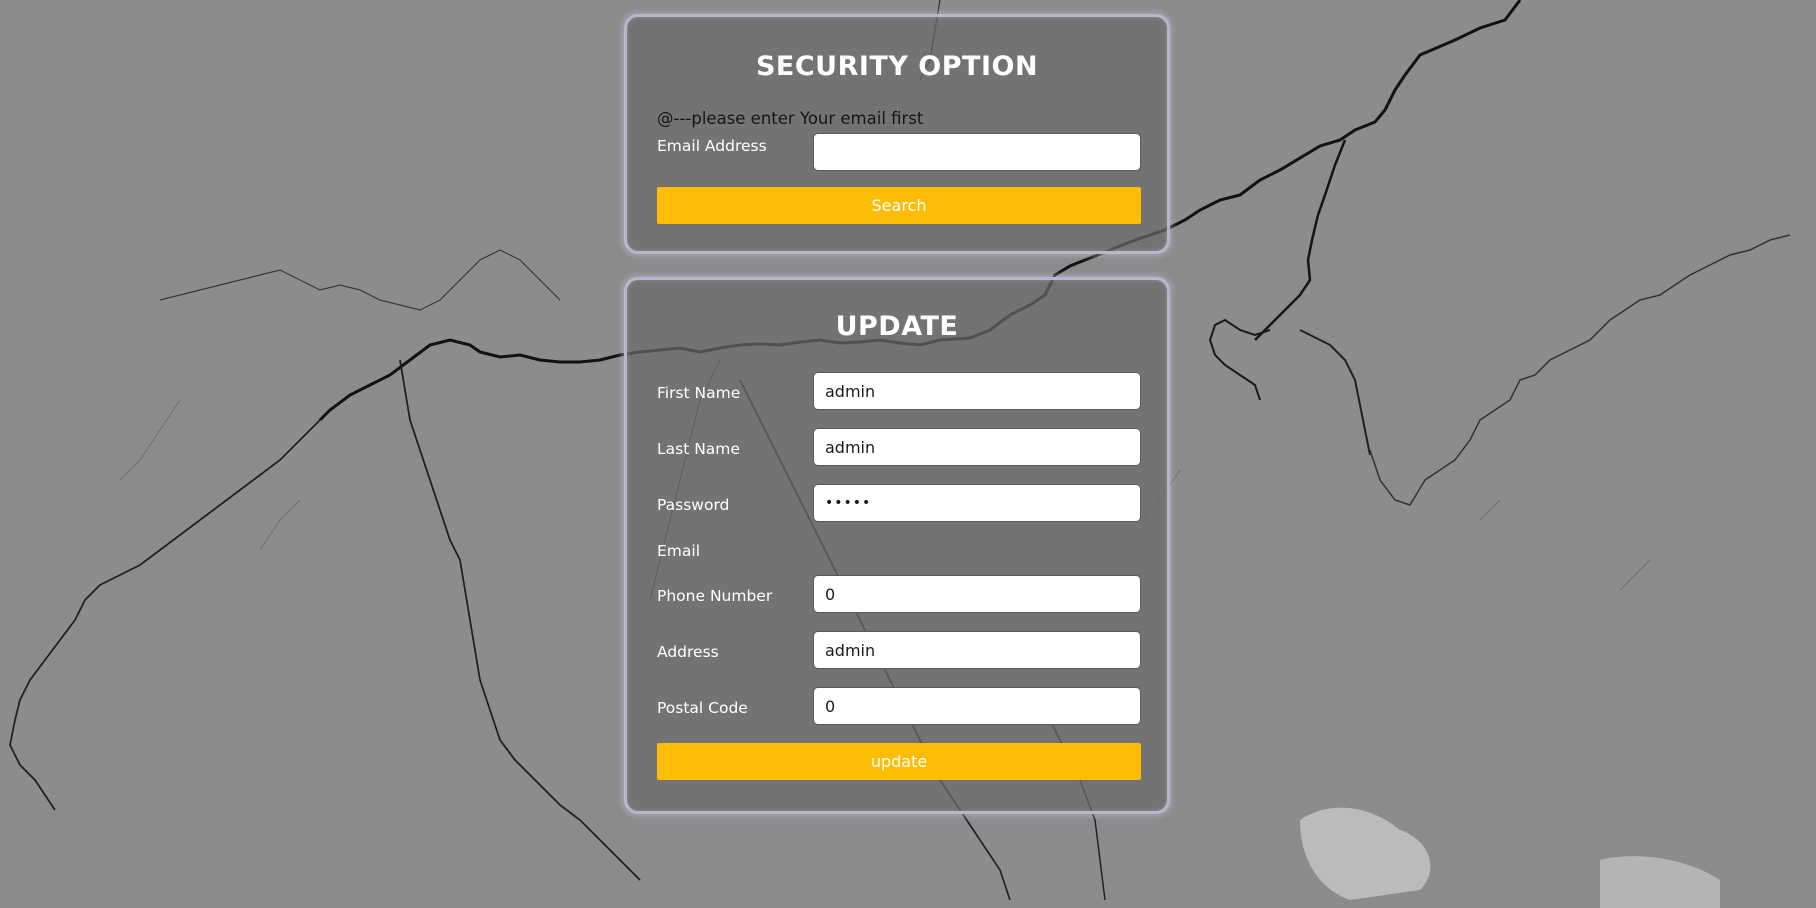  What do you see at coordinates (698, 449) in the screenshot?
I see `last-name-label: Last Name` at bounding box center [698, 449].